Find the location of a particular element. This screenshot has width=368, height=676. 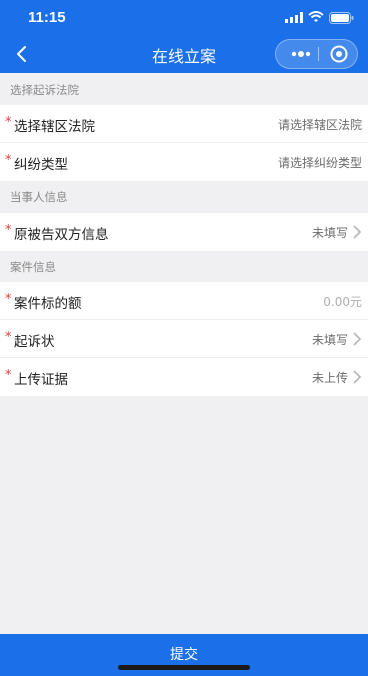

parties-info-value: 未填写 is located at coordinates (329, 233).